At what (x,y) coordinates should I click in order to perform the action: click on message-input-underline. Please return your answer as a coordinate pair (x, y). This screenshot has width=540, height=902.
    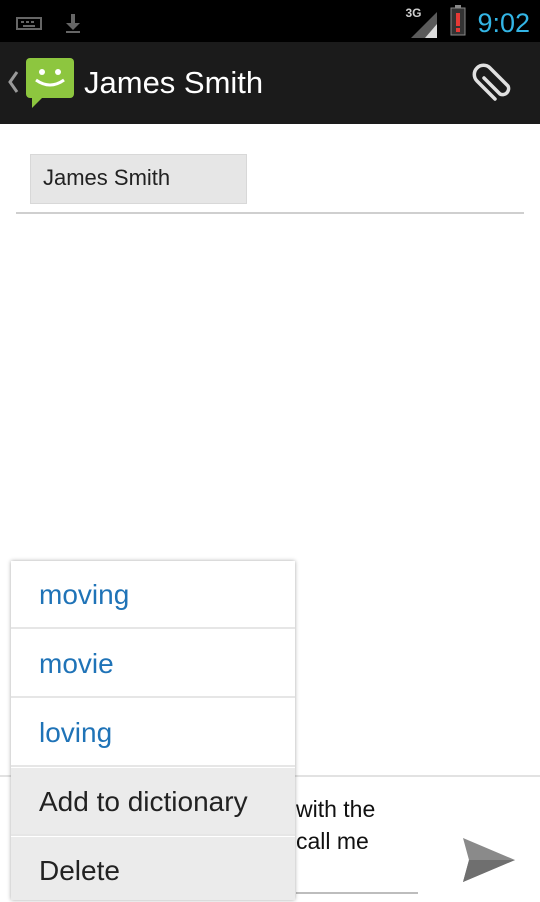
    Looking at the image, I should click on (357, 893).